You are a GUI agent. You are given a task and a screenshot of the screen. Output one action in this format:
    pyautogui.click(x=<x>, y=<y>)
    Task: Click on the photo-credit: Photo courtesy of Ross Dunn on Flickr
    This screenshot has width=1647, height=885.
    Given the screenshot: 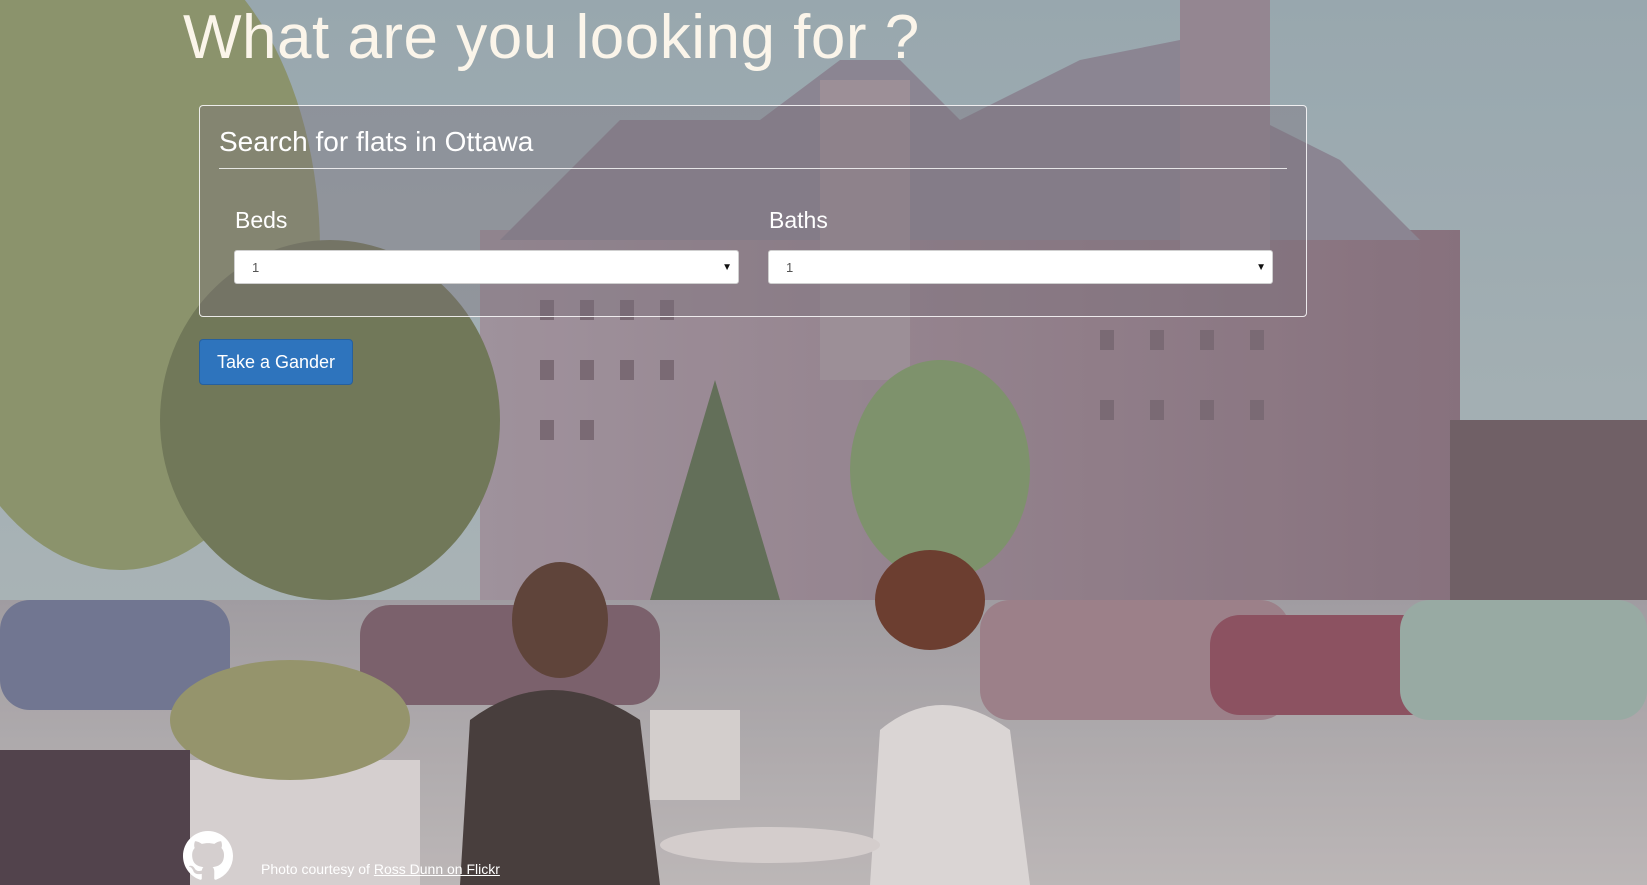 What is the action you would take?
    pyautogui.click(x=380, y=869)
    